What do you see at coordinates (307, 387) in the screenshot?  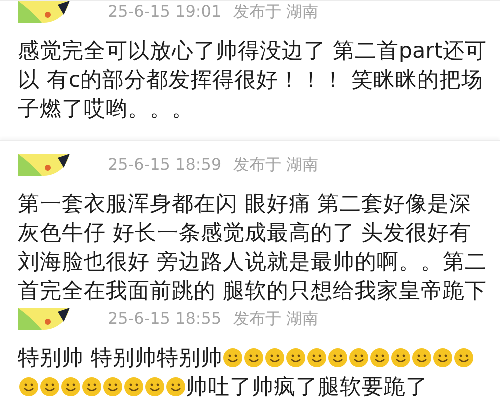 I see `comment-text: 帅吐了帅疯了腿软要跪了` at bounding box center [307, 387].